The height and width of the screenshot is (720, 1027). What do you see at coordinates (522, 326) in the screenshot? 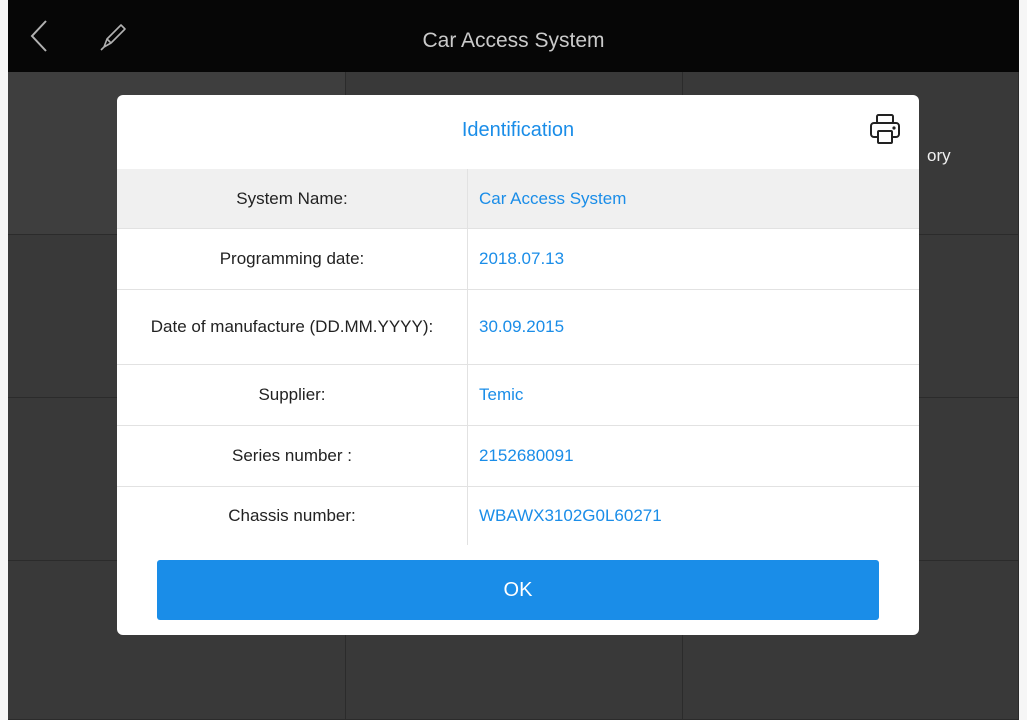
I see `row-value: 30.09.2015` at bounding box center [522, 326].